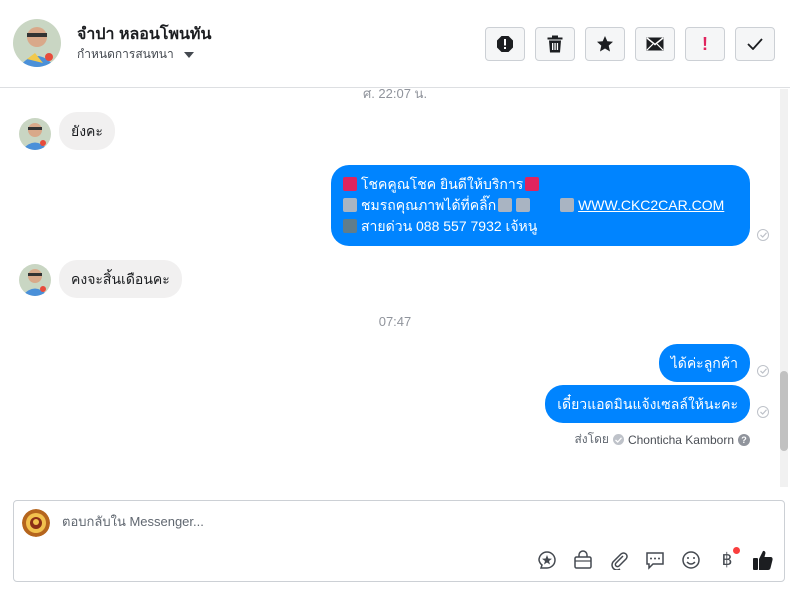 Image resolution: width=790 pixels, height=594 pixels. I want to click on contact-avatar, so click(37, 43).